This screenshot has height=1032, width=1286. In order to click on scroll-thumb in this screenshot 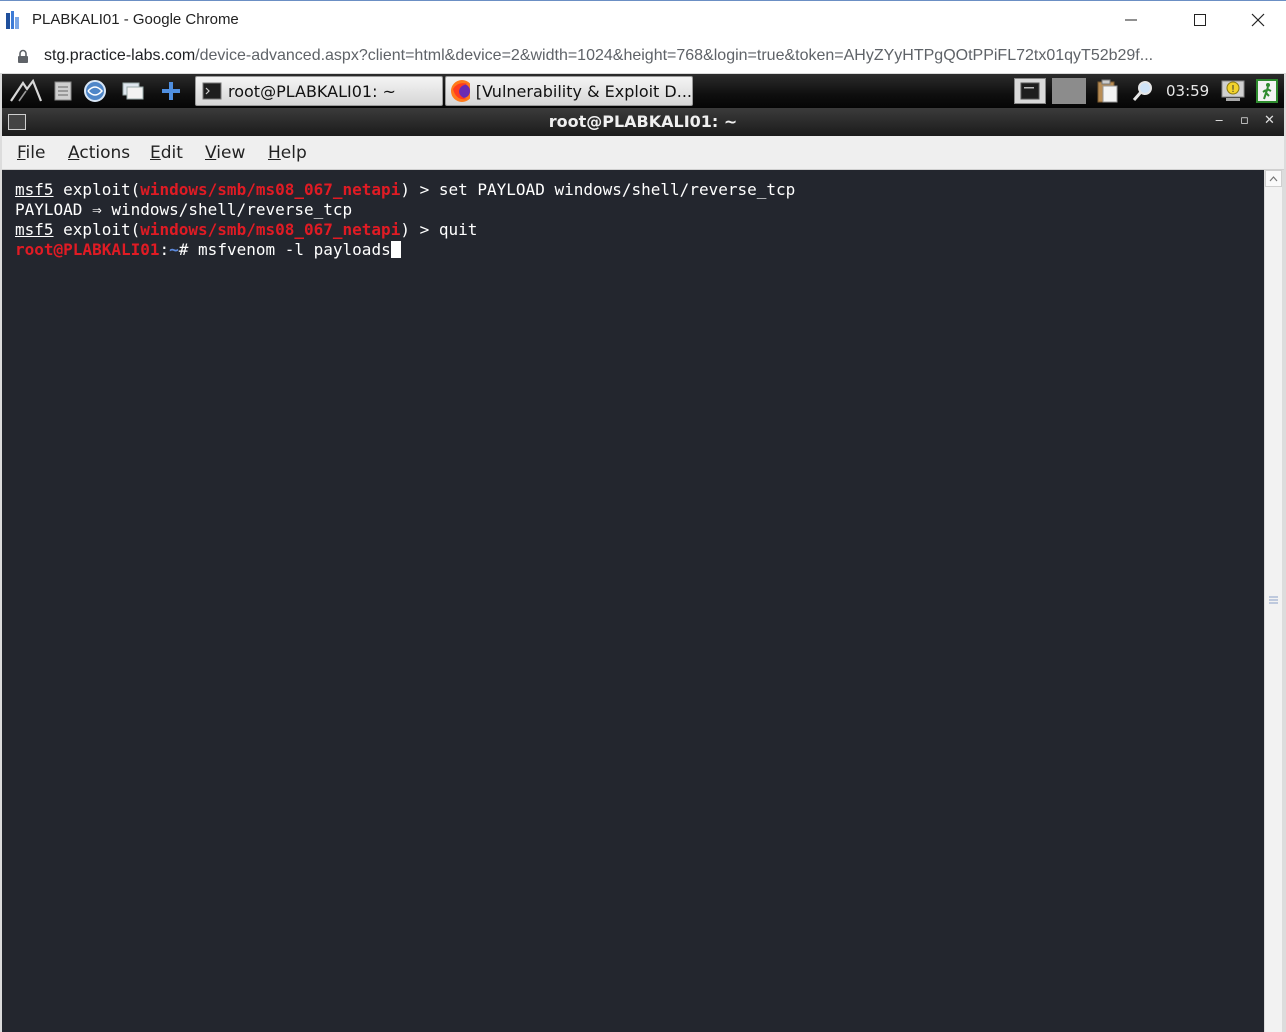, I will do `click(1273, 609)`.